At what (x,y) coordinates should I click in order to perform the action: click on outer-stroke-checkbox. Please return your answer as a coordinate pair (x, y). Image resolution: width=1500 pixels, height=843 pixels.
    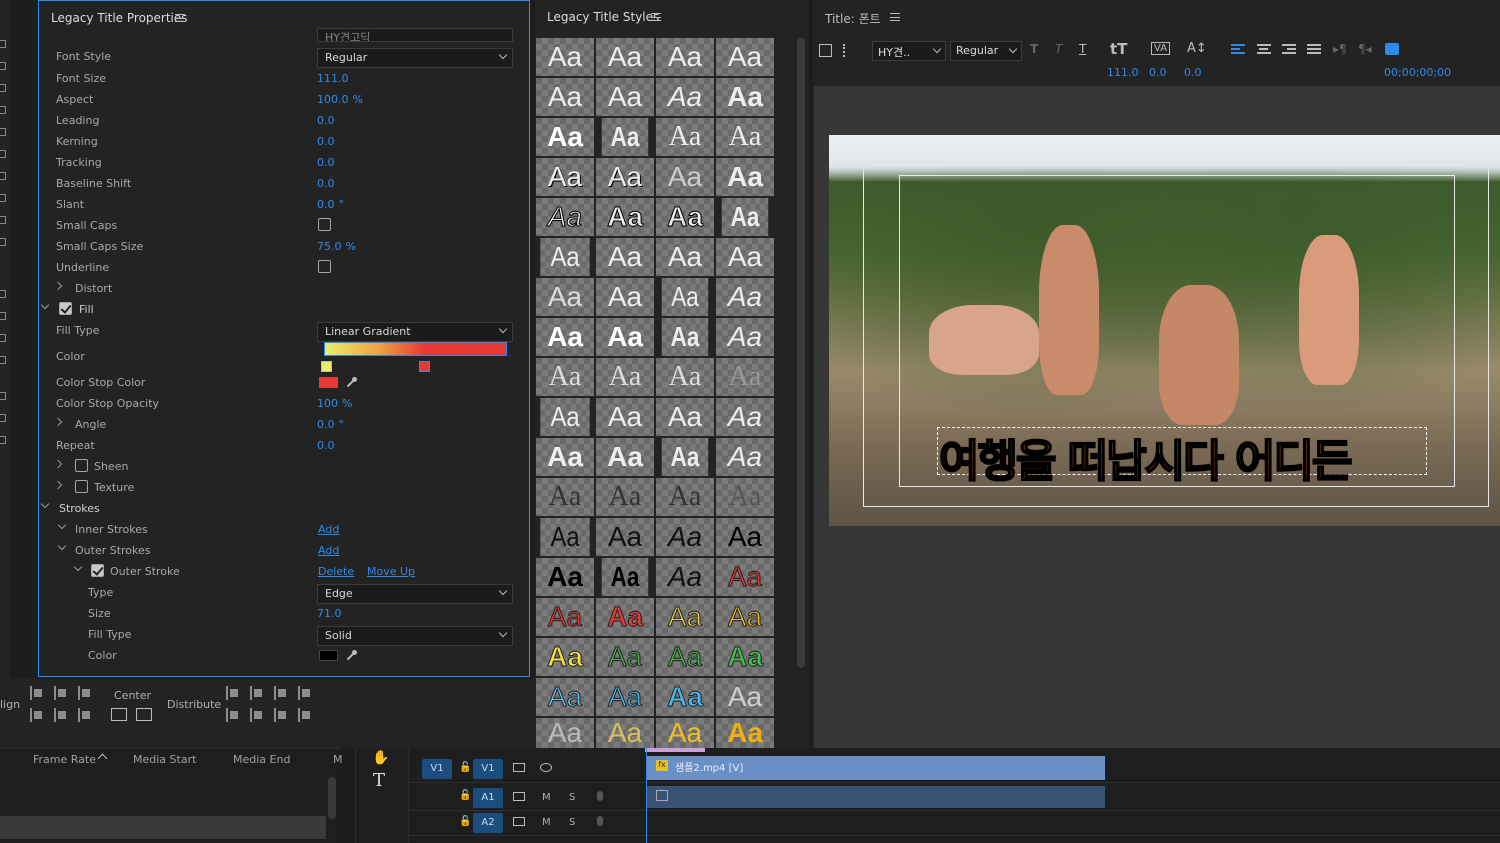
    Looking at the image, I should click on (97, 570).